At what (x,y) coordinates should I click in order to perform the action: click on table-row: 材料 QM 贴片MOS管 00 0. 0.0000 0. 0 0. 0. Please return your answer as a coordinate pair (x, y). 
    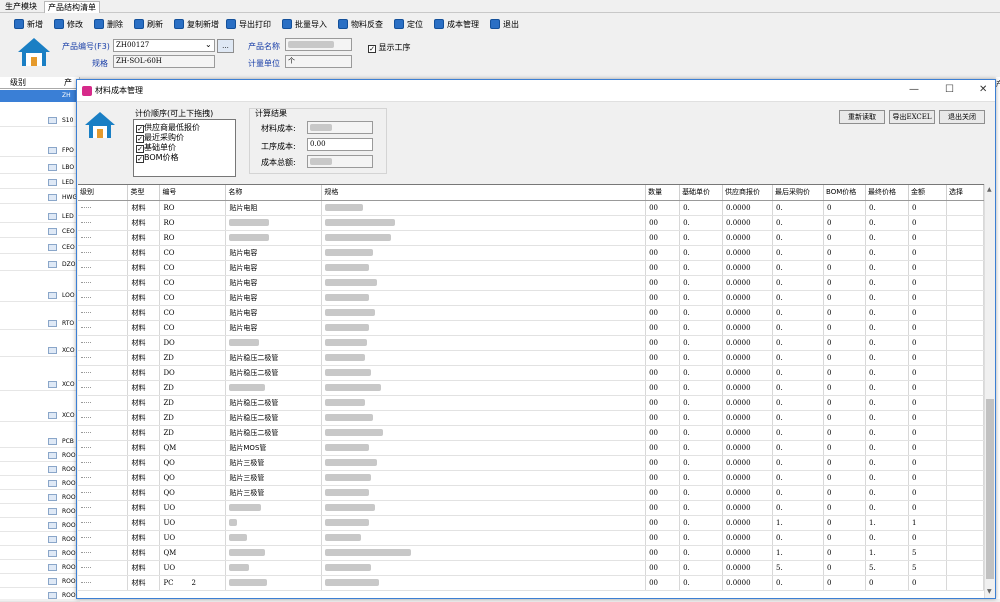
    Looking at the image, I should click on (531, 448).